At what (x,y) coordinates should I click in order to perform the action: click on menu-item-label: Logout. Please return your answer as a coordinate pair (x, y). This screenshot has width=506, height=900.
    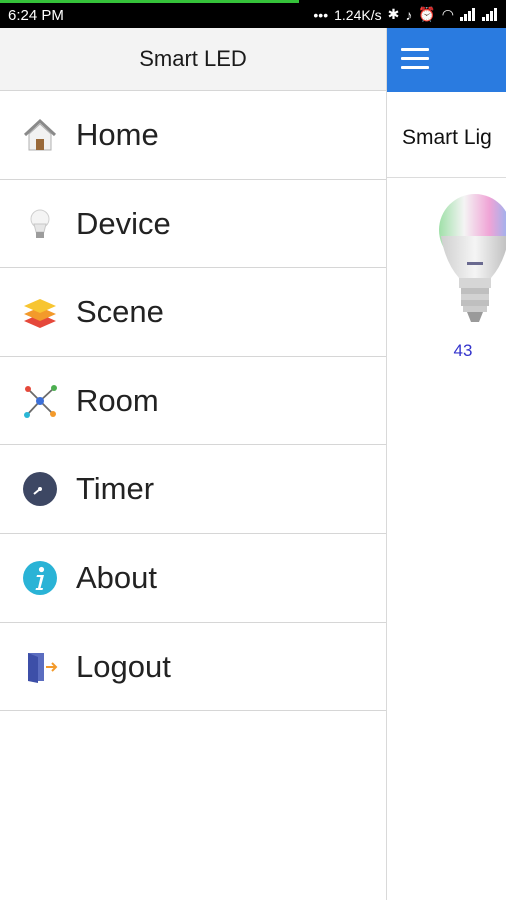
    Looking at the image, I should click on (123, 666).